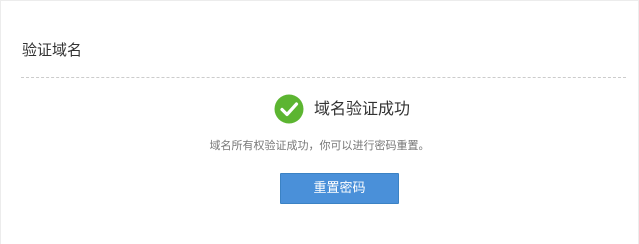 The image size is (639, 244). Describe the element at coordinates (52, 50) in the screenshot. I see `page-title: 验证域名` at that location.